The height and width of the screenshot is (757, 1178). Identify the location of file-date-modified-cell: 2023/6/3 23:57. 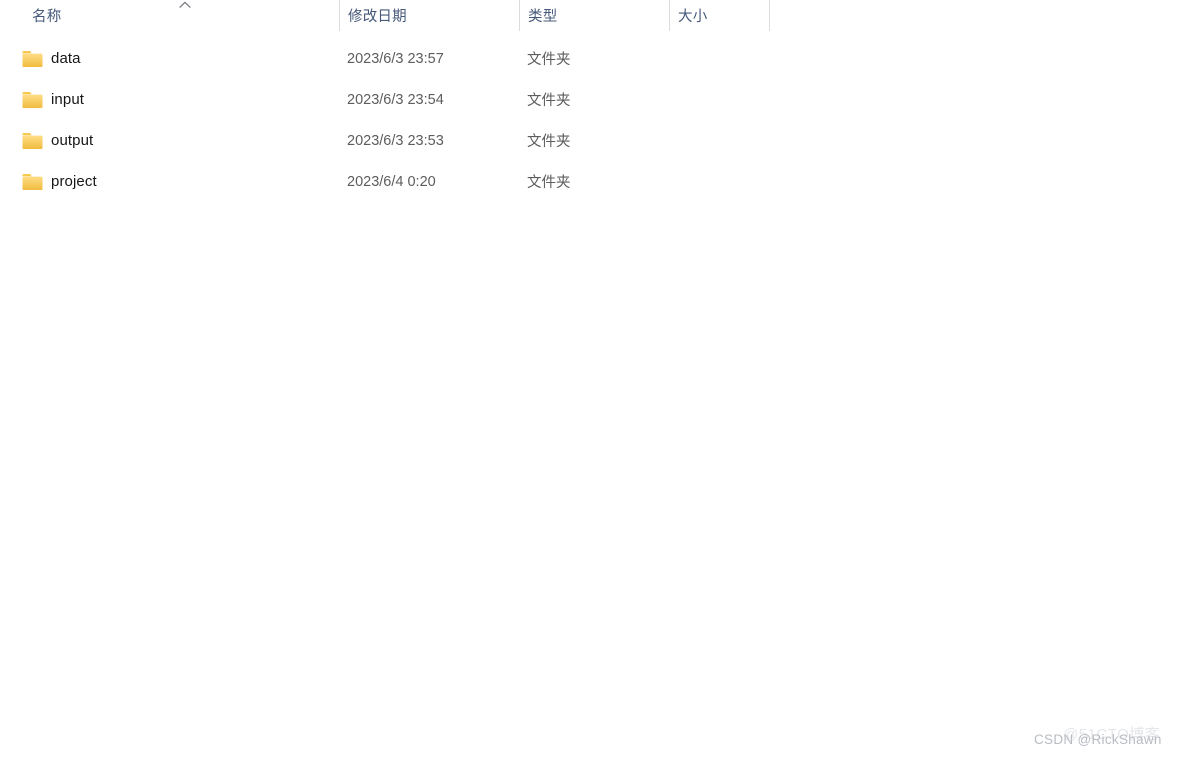
(395, 58).